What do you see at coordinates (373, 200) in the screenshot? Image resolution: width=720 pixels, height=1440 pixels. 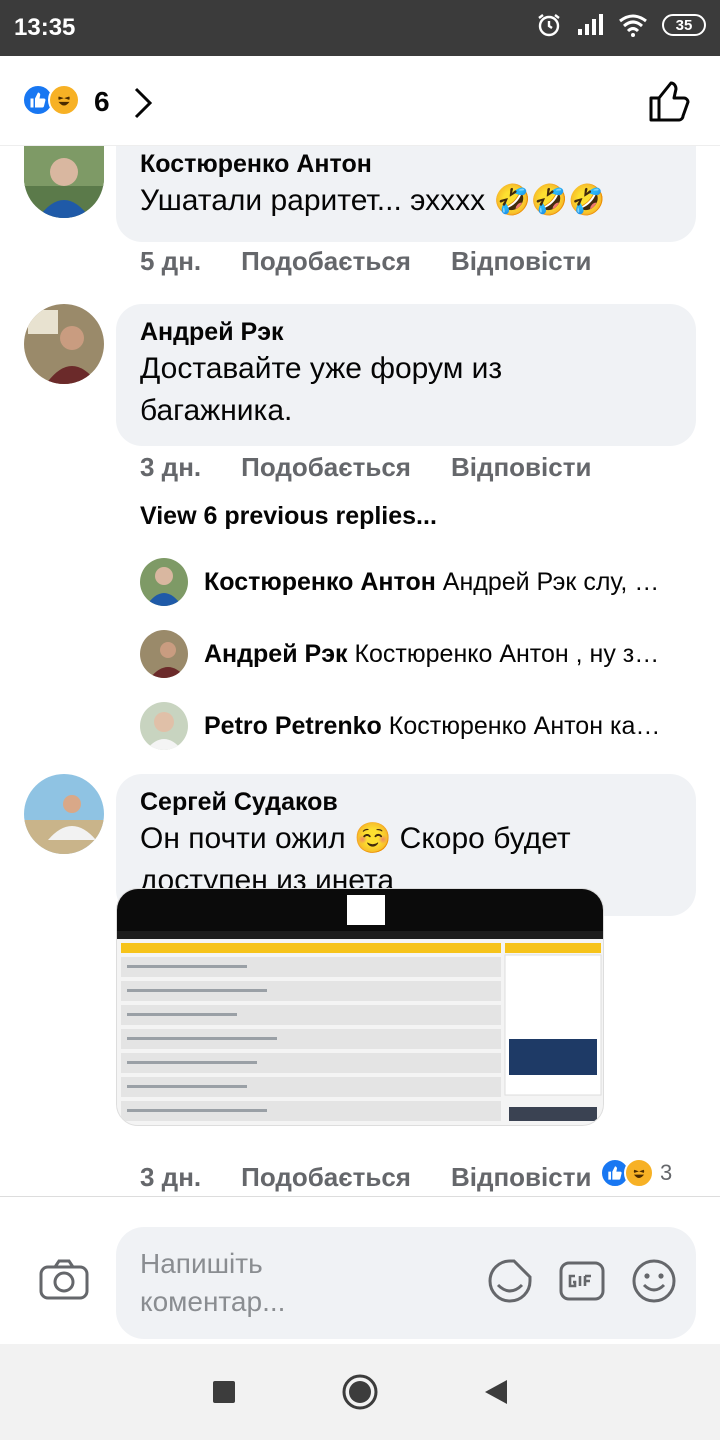 I see `comment-text: Ушатали раритет... эхххх 🤣🤣🤣` at bounding box center [373, 200].